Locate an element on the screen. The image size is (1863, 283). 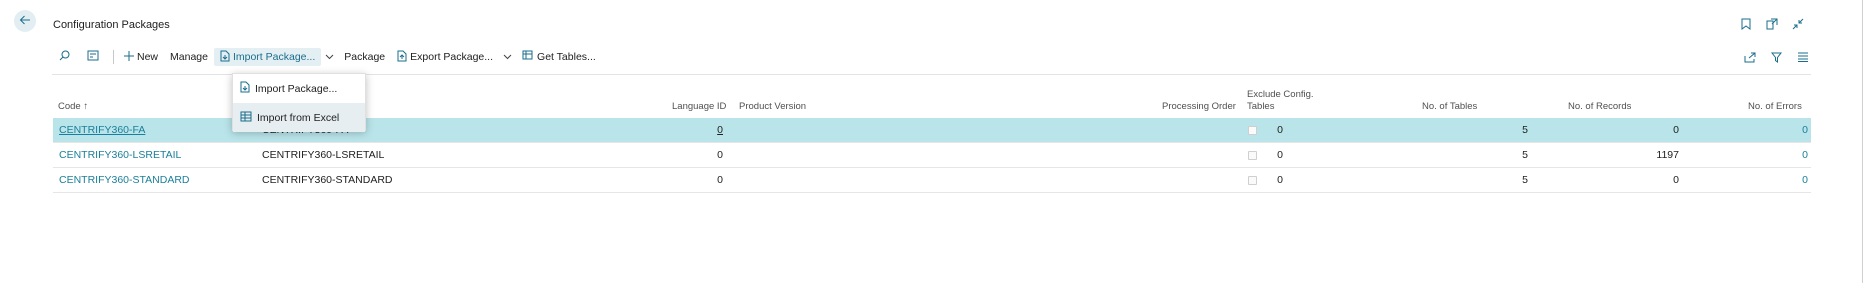
code-cell: CENTRIFY360-FA is located at coordinates (102, 130).